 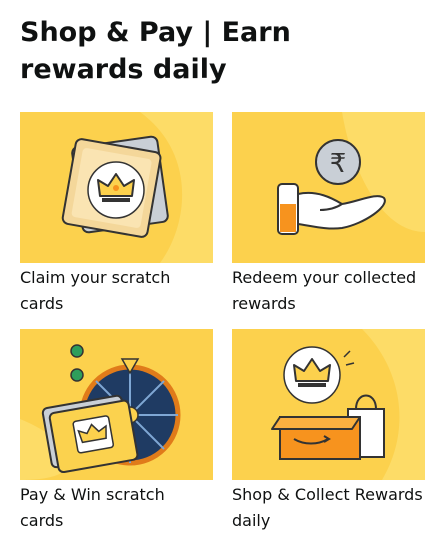 What do you see at coordinates (116, 508) in the screenshot?
I see `card-label: Pay & Win scratch cards` at bounding box center [116, 508].